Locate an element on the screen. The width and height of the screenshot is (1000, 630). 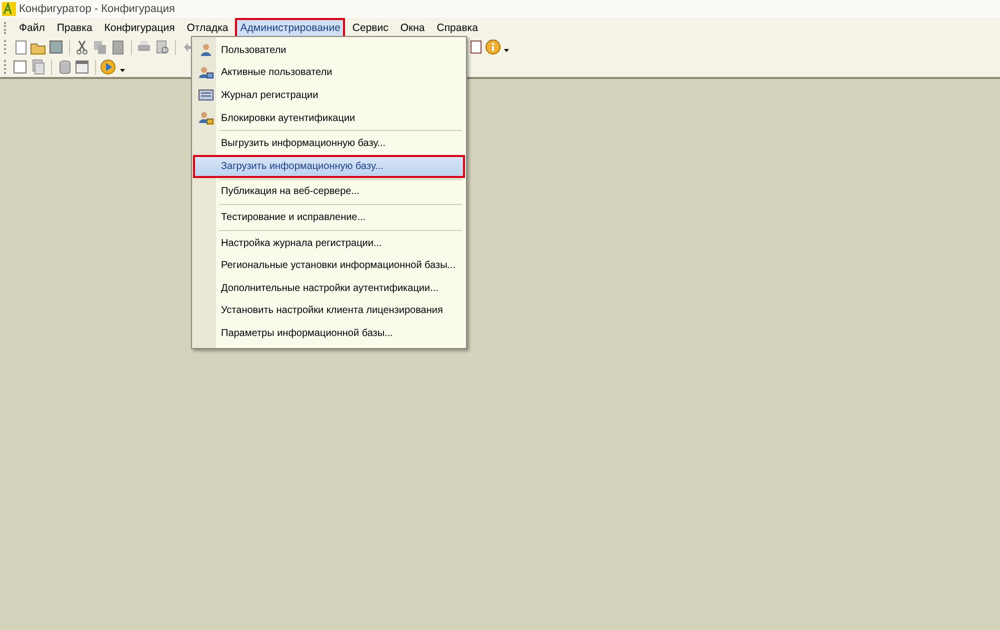
menu-item: Справка is located at coordinates (457, 28).